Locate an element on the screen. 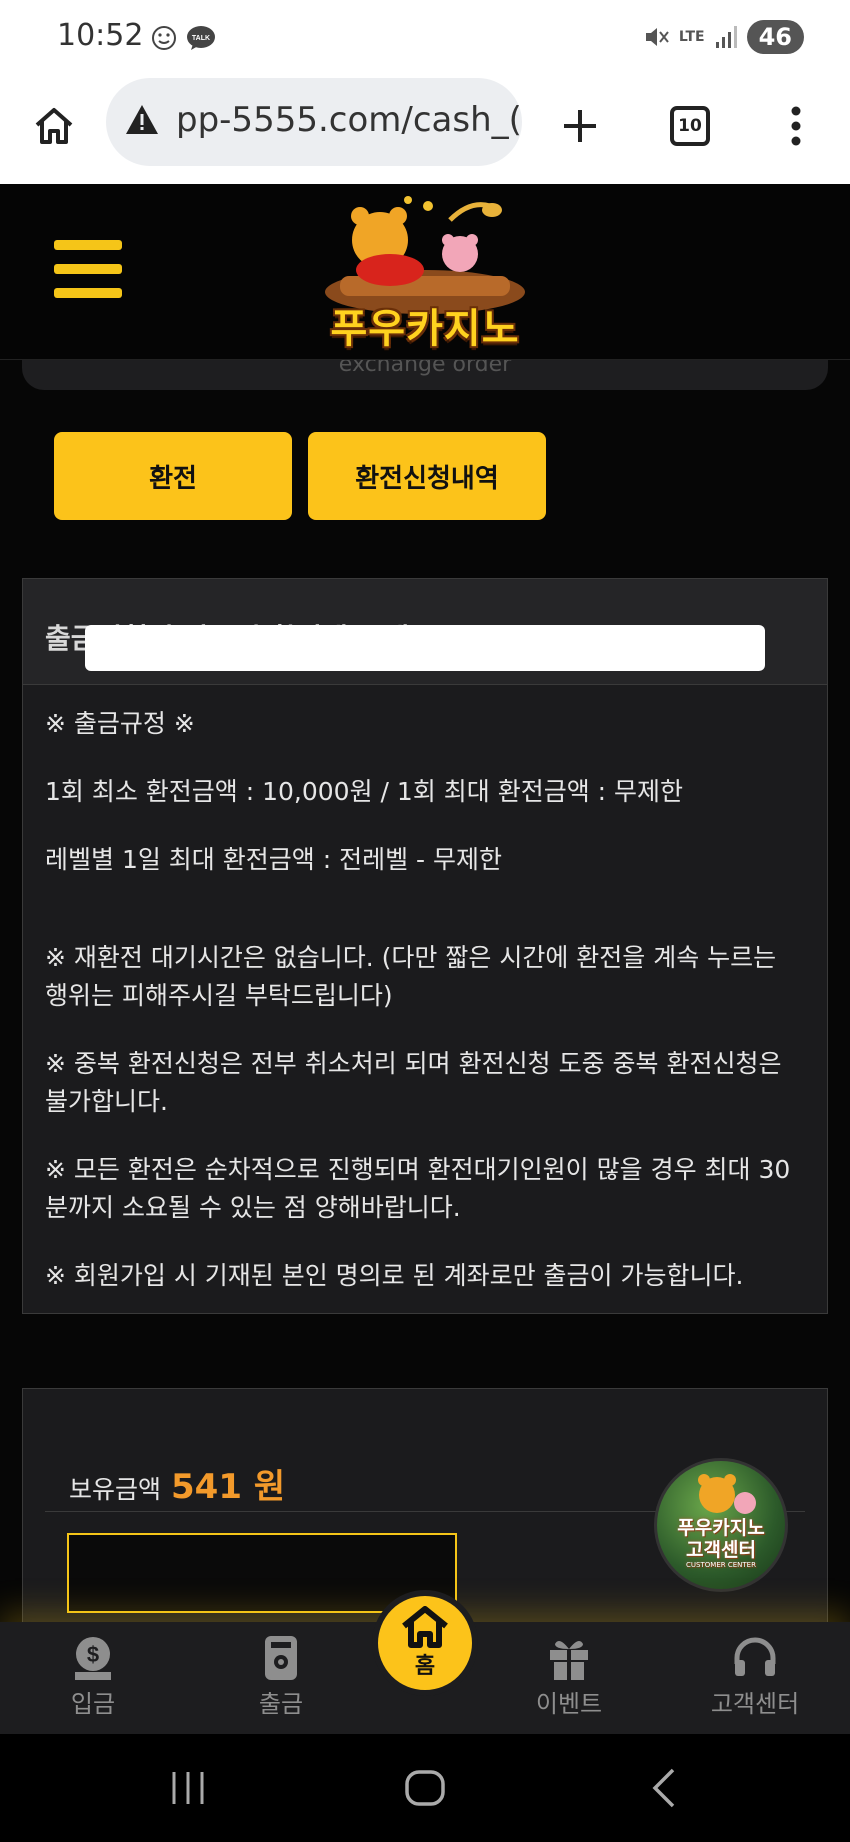 The width and height of the screenshot is (850, 1842). menu-button is located at coordinates (88, 270).